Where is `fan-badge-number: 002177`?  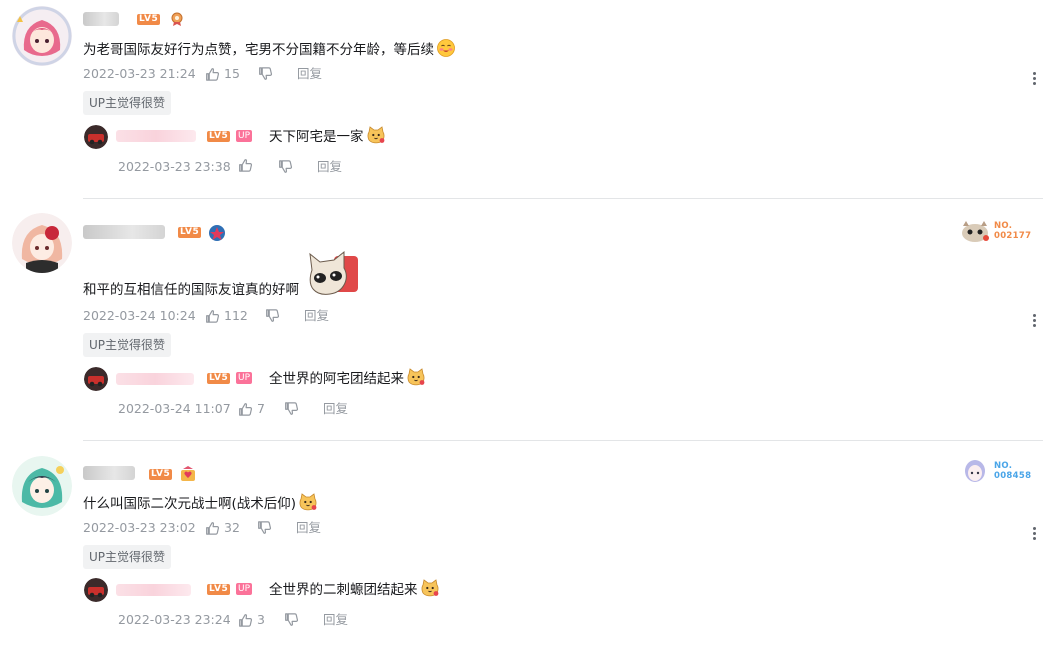 fan-badge-number: 002177 is located at coordinates (1013, 236).